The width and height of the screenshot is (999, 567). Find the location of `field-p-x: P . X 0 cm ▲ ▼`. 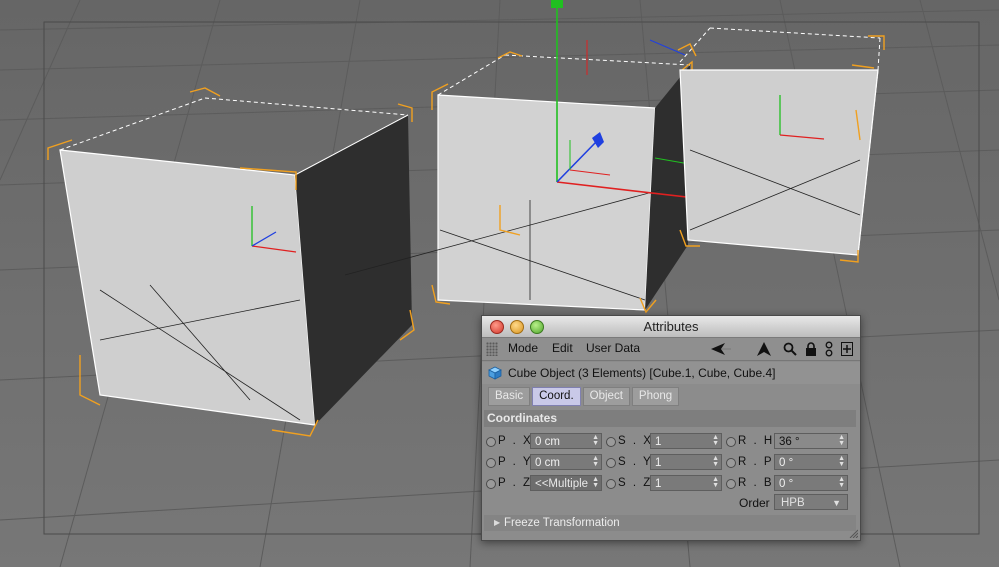

field-p-x: P . X 0 cm ▲ ▼ is located at coordinates (545, 442).